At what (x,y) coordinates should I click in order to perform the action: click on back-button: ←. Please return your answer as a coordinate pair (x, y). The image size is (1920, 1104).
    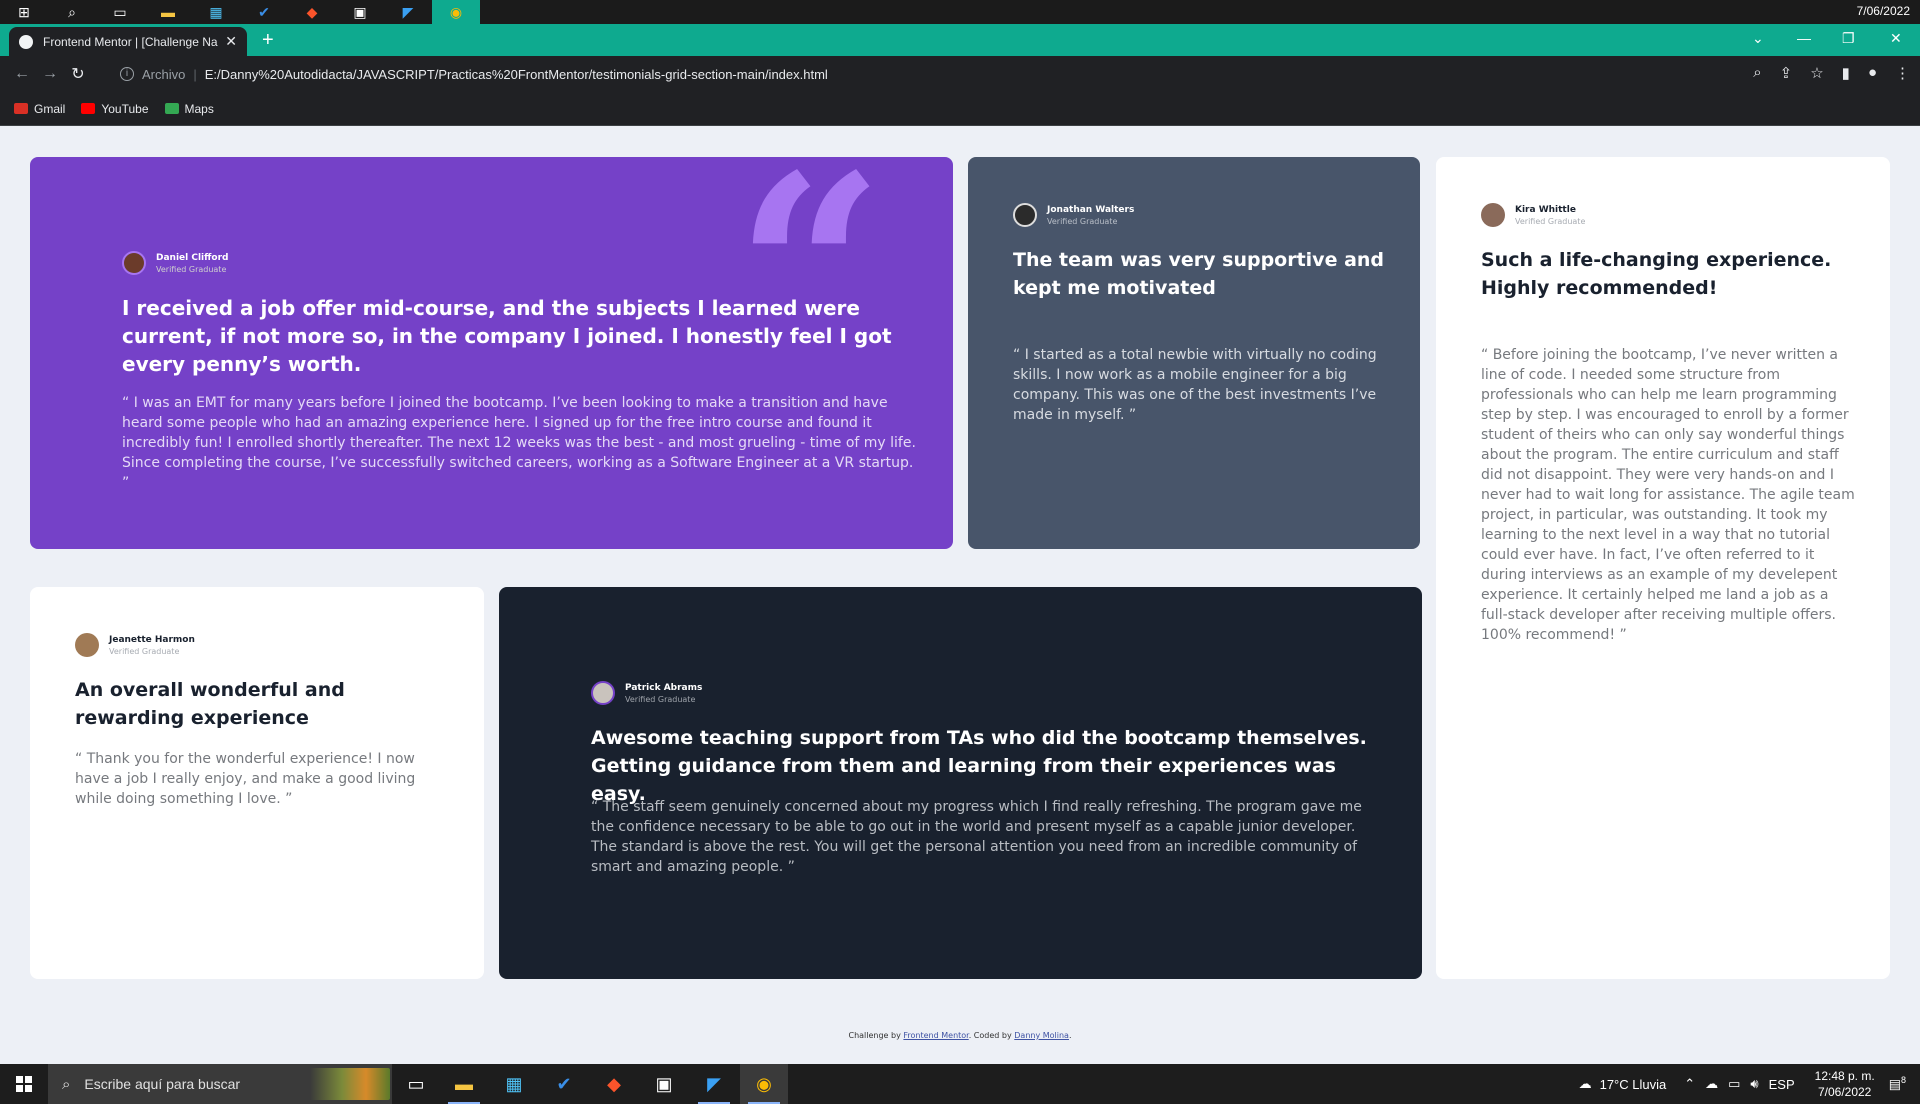
    Looking at the image, I should click on (22, 74).